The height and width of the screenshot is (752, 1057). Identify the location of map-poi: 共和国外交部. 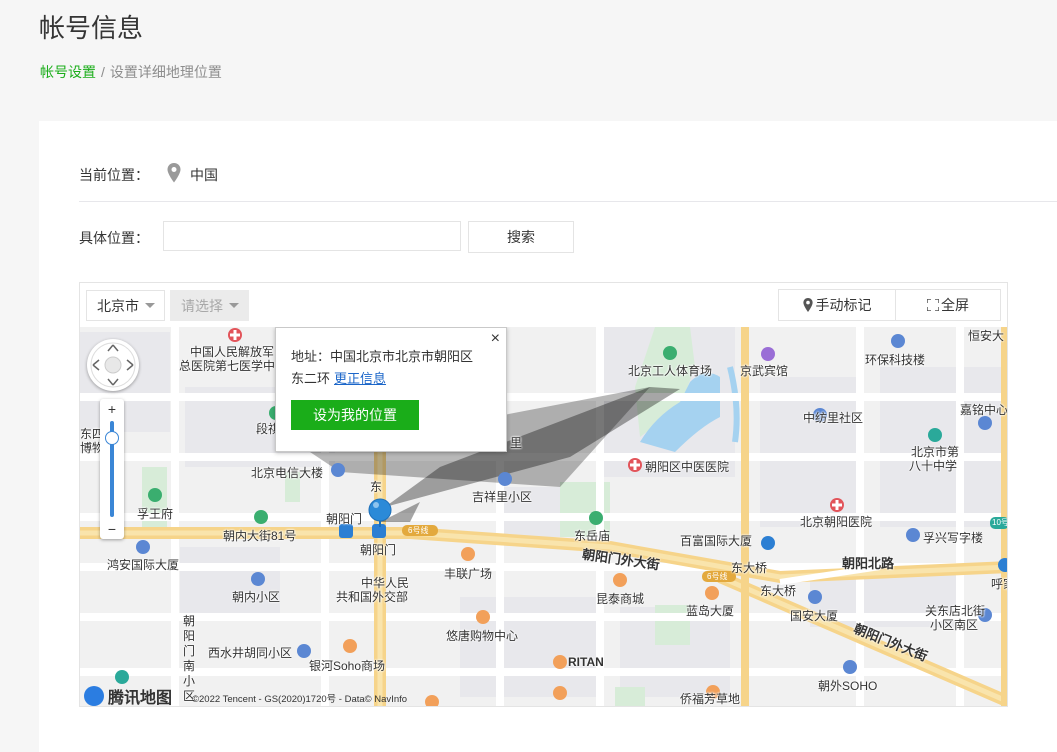
(372, 597).